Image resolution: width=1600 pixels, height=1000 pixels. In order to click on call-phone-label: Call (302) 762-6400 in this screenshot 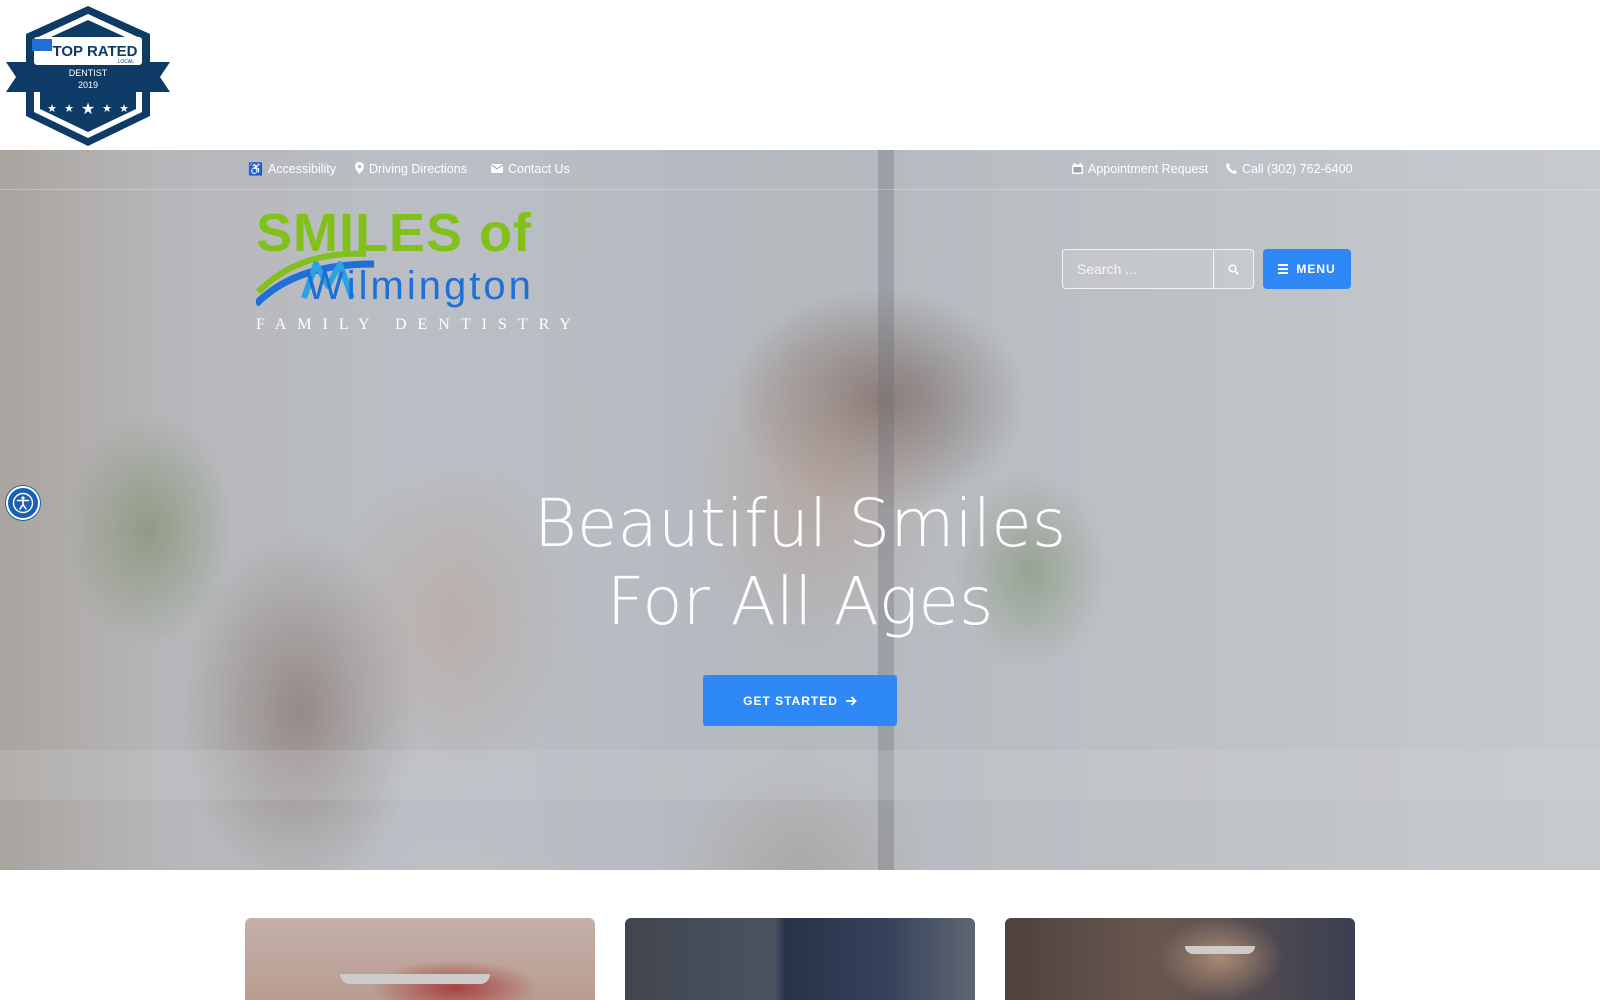, I will do `click(1297, 169)`.